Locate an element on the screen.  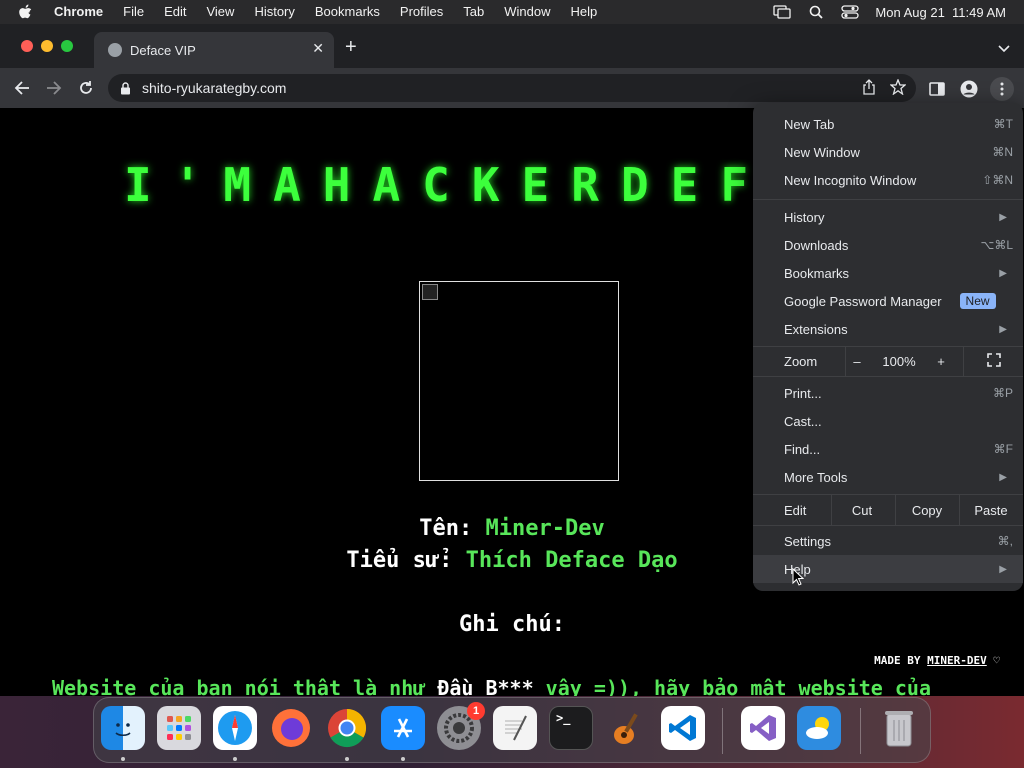
message-start: Website của bạn nói thật là như is located at coordinates (245, 686).